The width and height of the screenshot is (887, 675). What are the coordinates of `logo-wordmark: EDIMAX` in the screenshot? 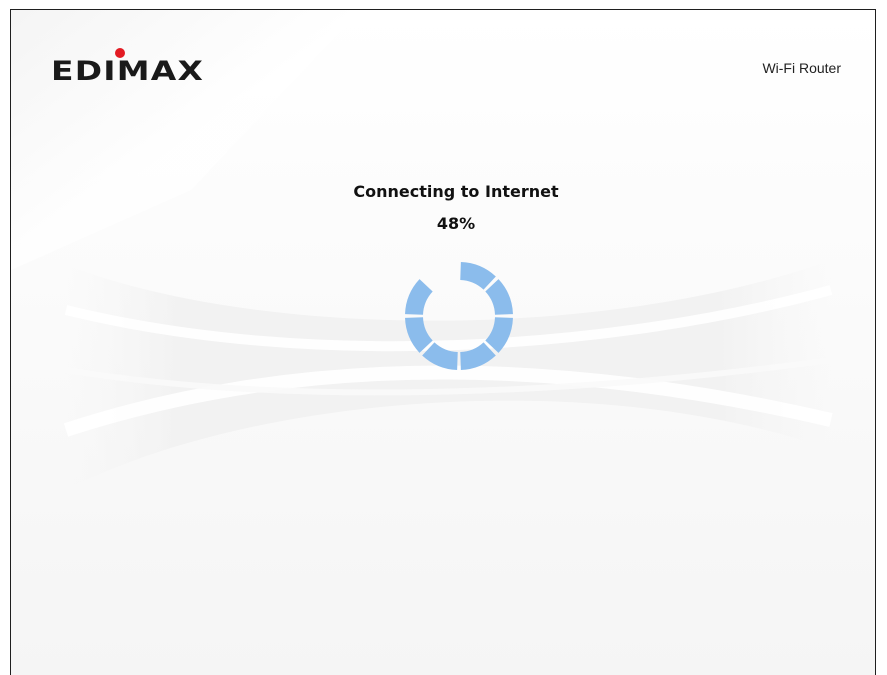 It's located at (128, 71).